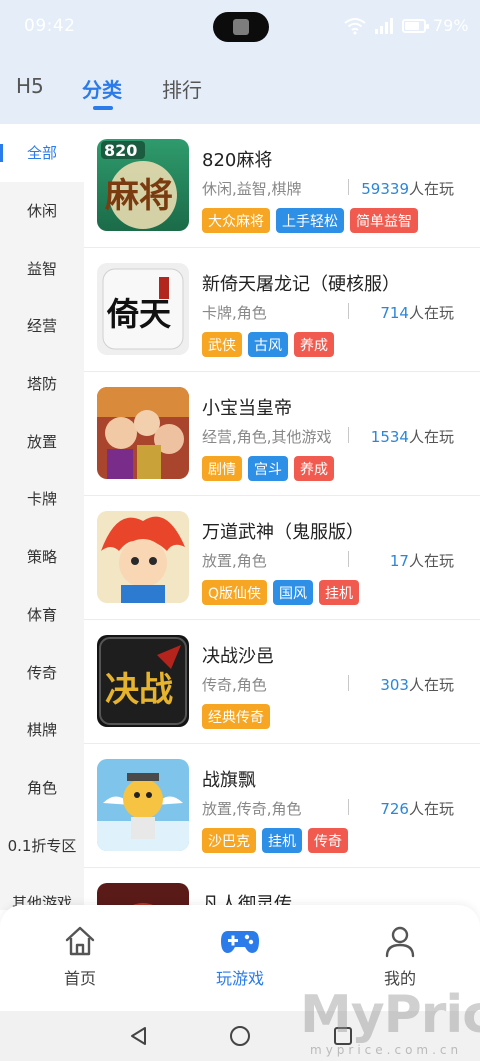 This screenshot has height=1061, width=480. I want to click on sidebar-item-sports: 体育, so click(42, 615).